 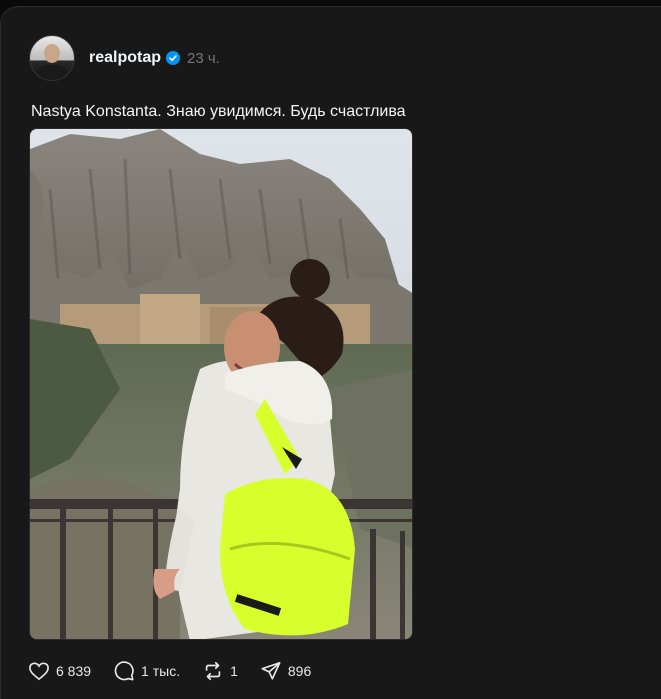 I want to click on username: realpotap, so click(x=125, y=58).